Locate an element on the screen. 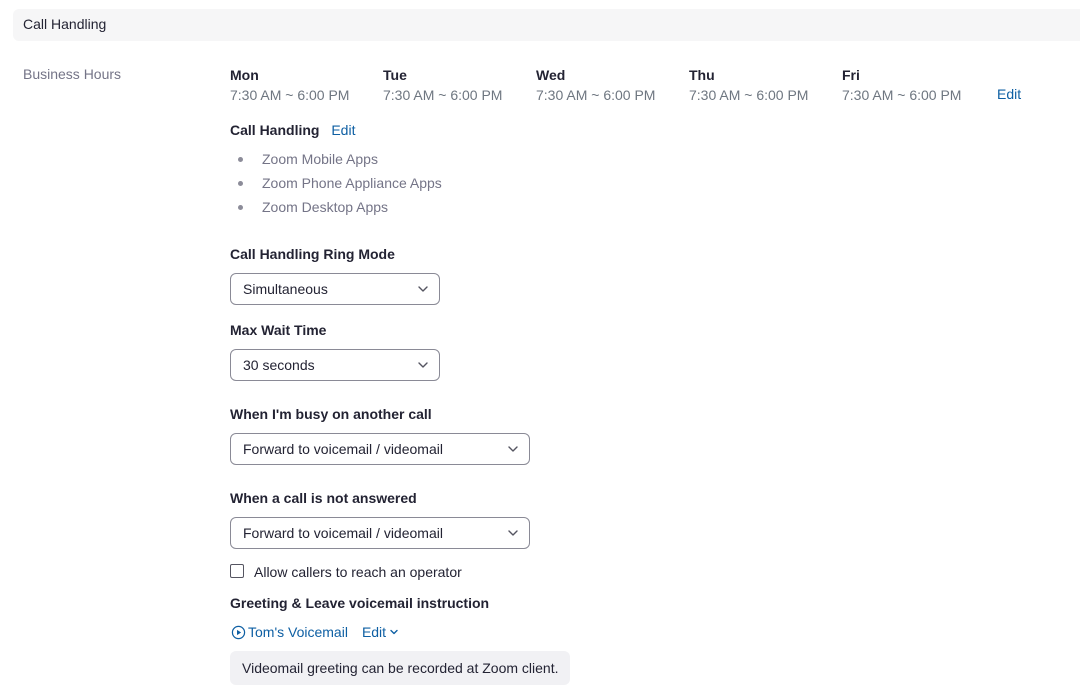 This screenshot has width=1080, height=698. edit-greeting-label: Edit is located at coordinates (374, 632).